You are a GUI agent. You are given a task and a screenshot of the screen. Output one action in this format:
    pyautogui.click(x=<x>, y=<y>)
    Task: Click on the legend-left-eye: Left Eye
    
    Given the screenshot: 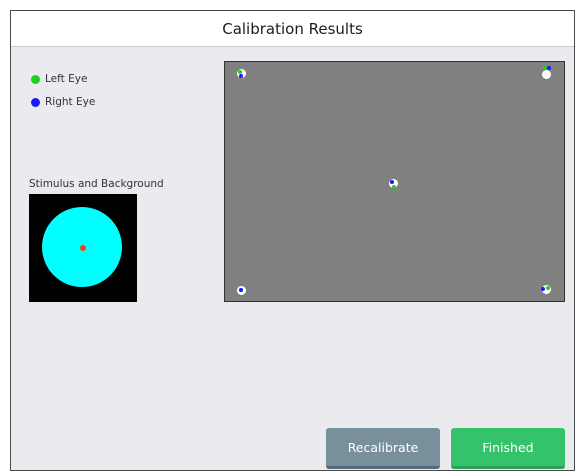 What is the action you would take?
    pyautogui.click(x=59, y=79)
    